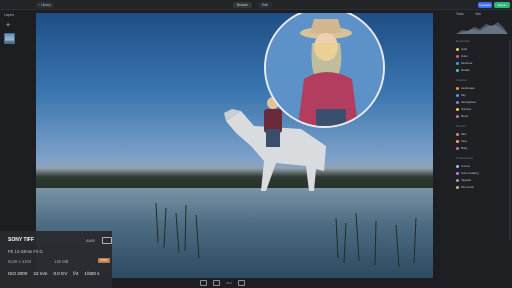 The image size is (512, 288). What do you see at coordinates (21, 240) in the screenshot?
I see `camera-name: SONY TIFF` at bounding box center [21, 240].